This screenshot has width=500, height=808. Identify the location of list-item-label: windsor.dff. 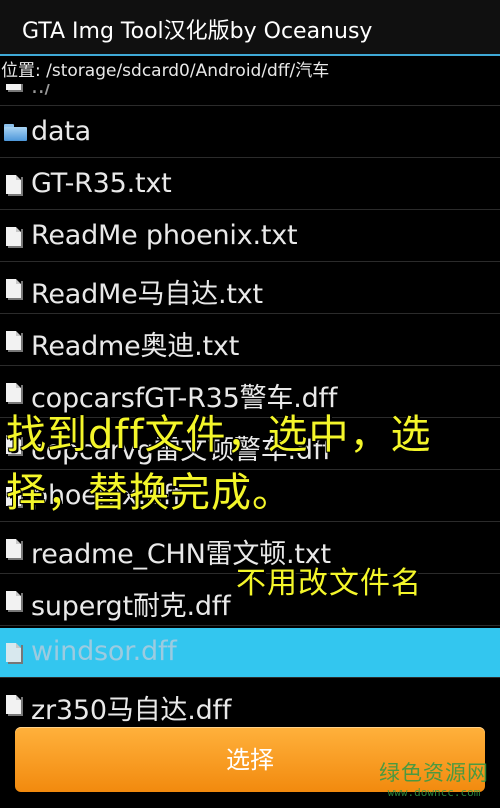
(104, 651).